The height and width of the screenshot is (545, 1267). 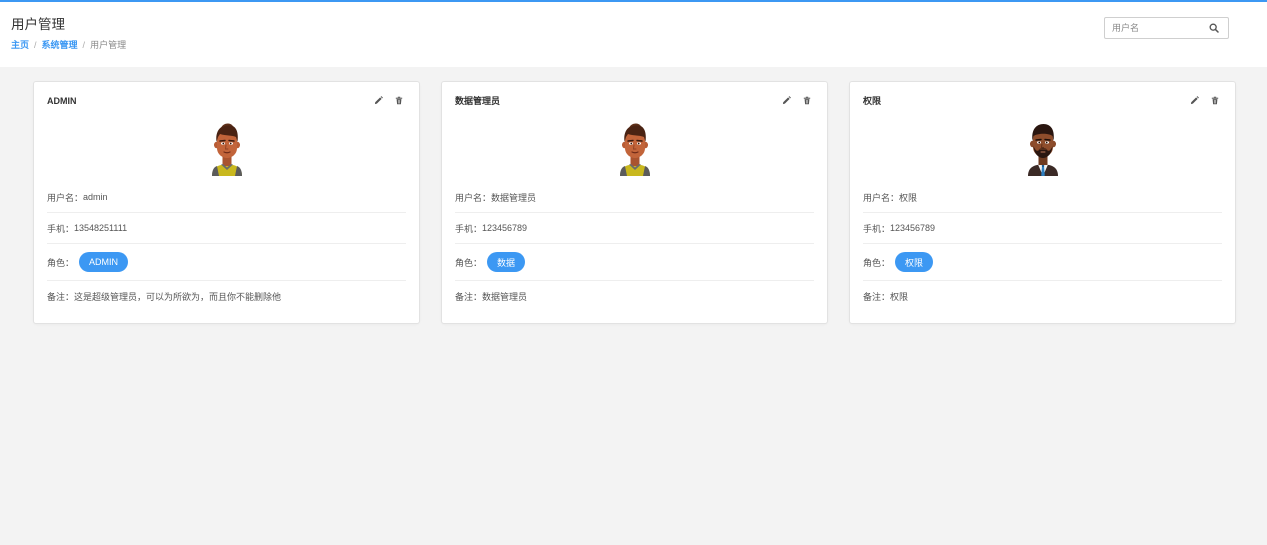 I want to click on role-row: 角色： ADMIN, so click(x=226, y=262).